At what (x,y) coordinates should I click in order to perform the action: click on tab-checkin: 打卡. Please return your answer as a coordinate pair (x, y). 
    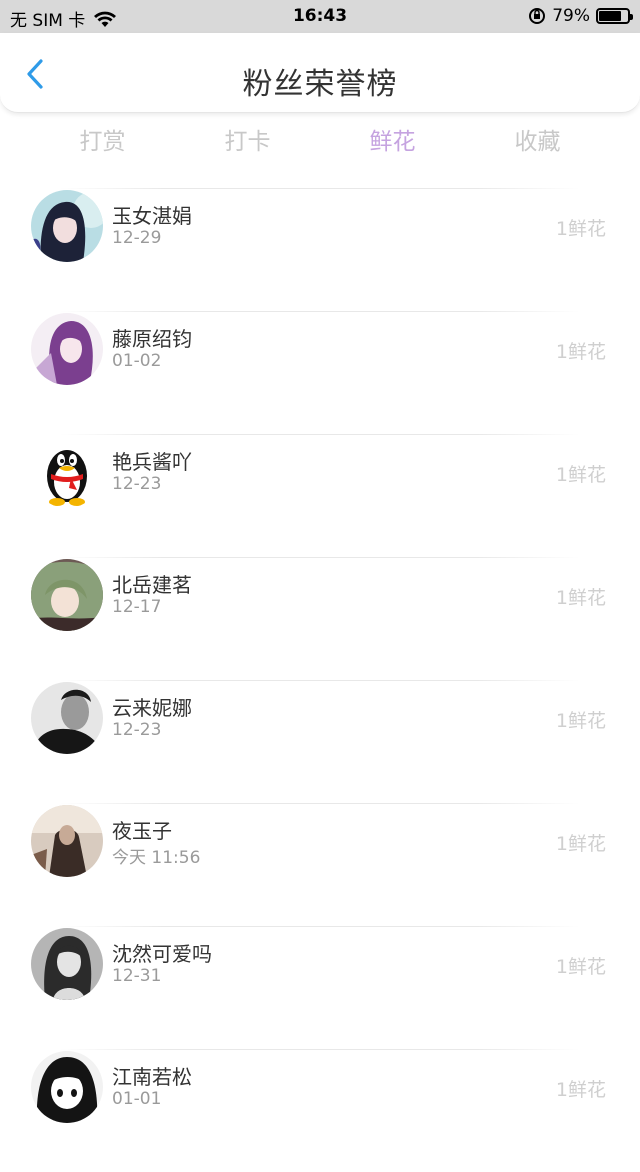
    Looking at the image, I should click on (247, 145).